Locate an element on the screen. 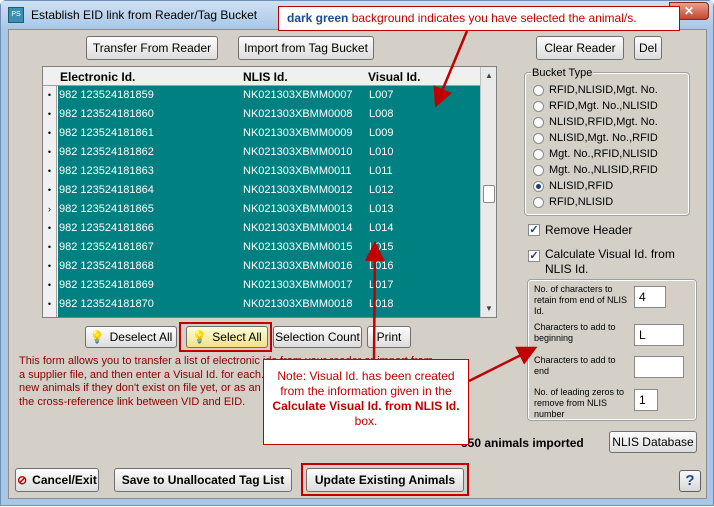 Image resolution: width=714 pixels, height=507 pixels. scroll-thumb is located at coordinates (489, 194).